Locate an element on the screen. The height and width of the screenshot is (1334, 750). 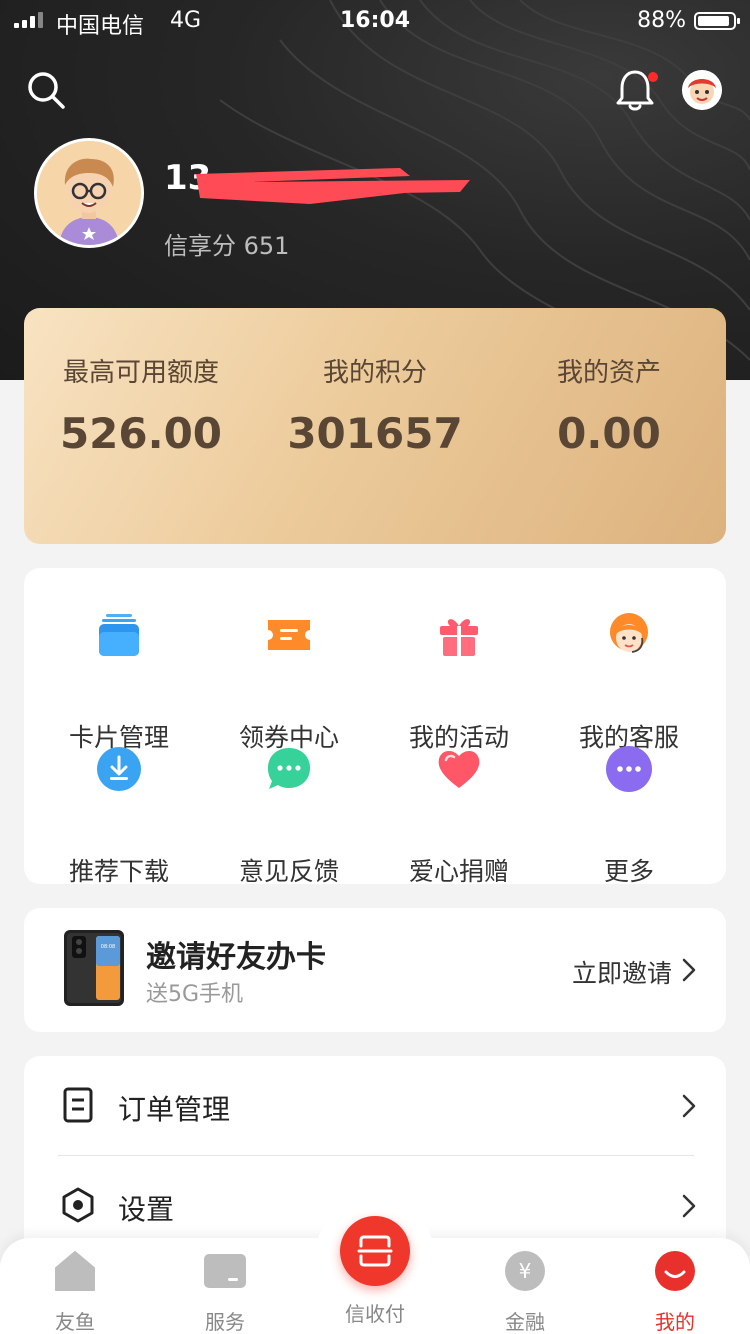
grid-item-feedback: 意见反馈 is located at coordinates (289, 816).